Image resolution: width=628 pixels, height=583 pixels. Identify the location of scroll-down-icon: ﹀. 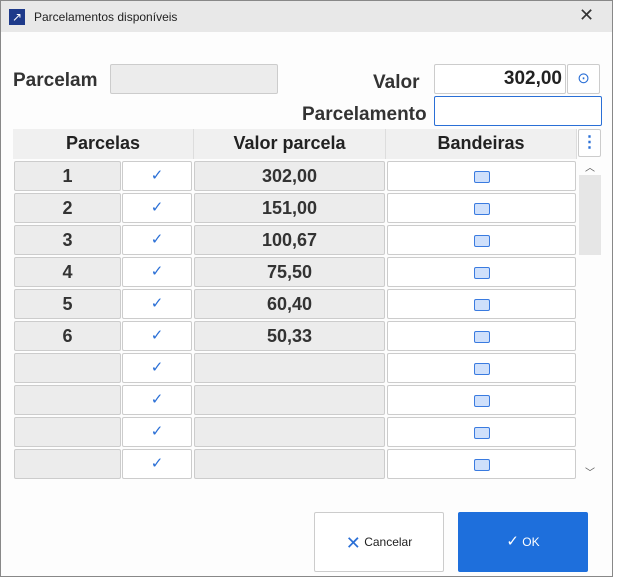
(590, 471).